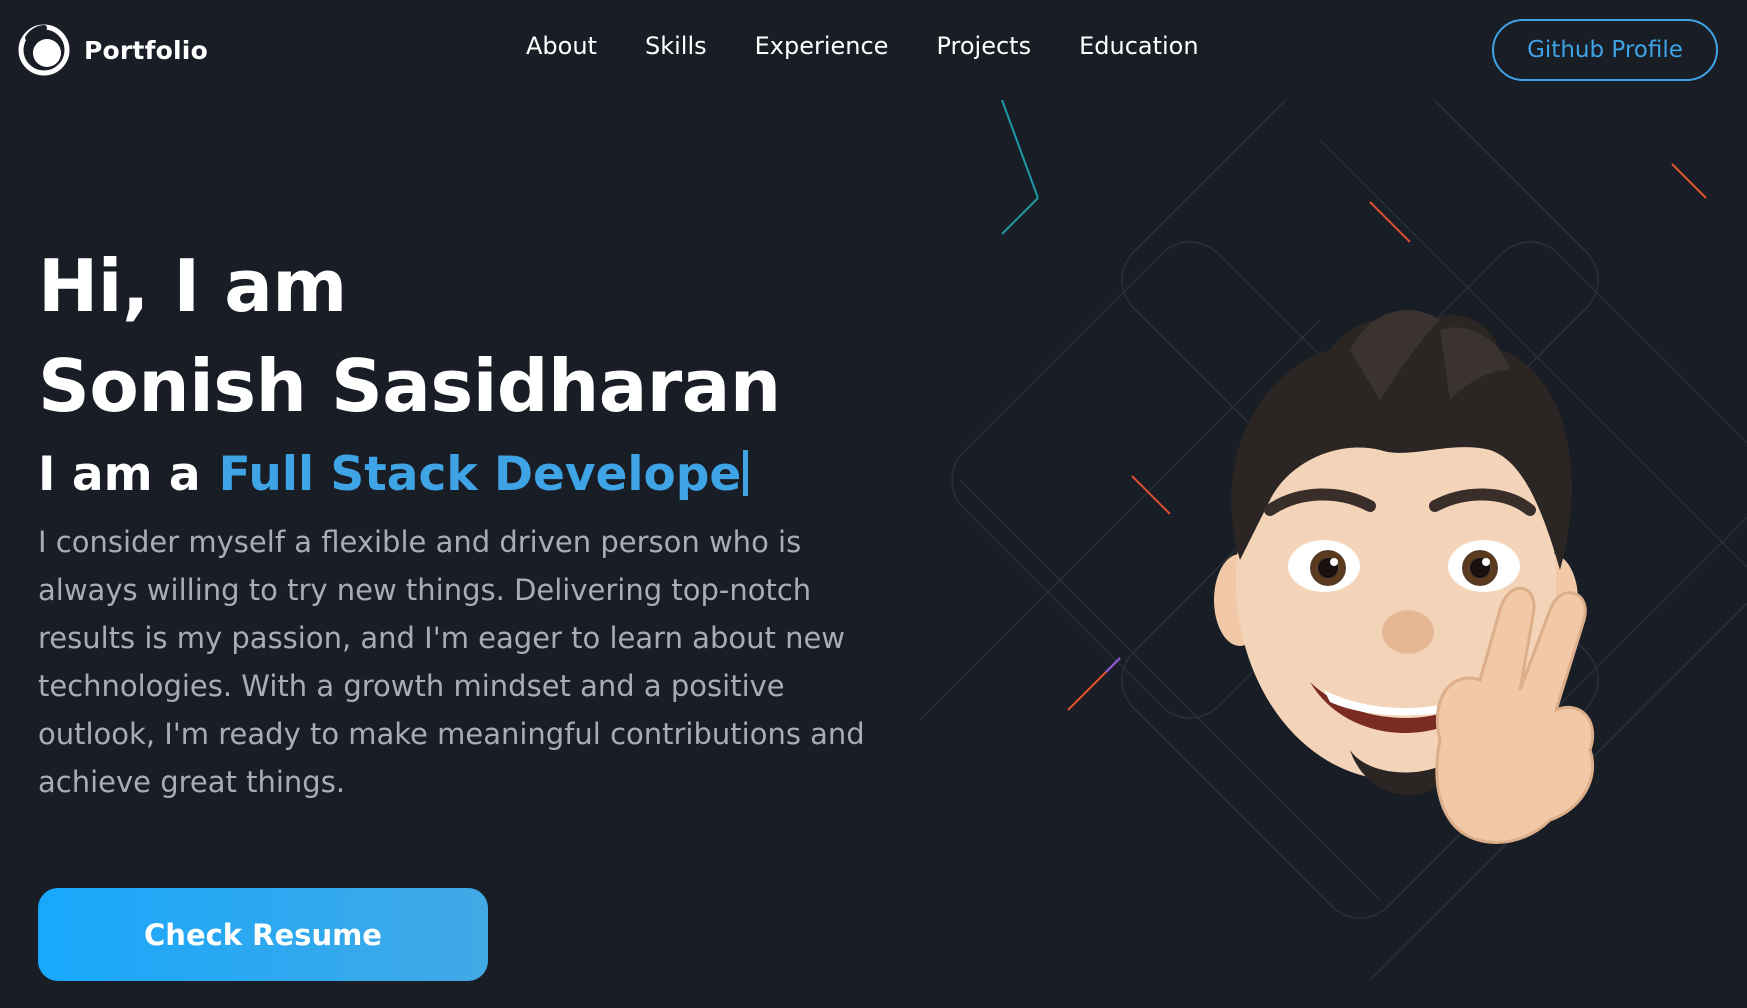 This screenshot has width=1747, height=1008. Describe the element at coordinates (409, 386) in the screenshot. I see `hero-name: Sonish Sasidharan` at that location.